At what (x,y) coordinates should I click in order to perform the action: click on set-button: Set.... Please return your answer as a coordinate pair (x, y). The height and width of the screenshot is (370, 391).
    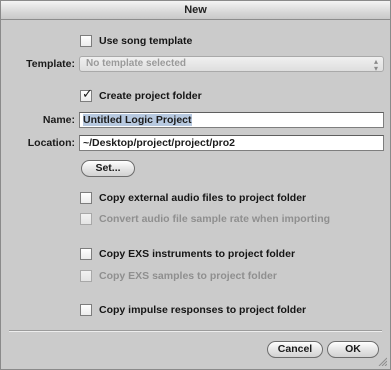
    Looking at the image, I should click on (108, 168).